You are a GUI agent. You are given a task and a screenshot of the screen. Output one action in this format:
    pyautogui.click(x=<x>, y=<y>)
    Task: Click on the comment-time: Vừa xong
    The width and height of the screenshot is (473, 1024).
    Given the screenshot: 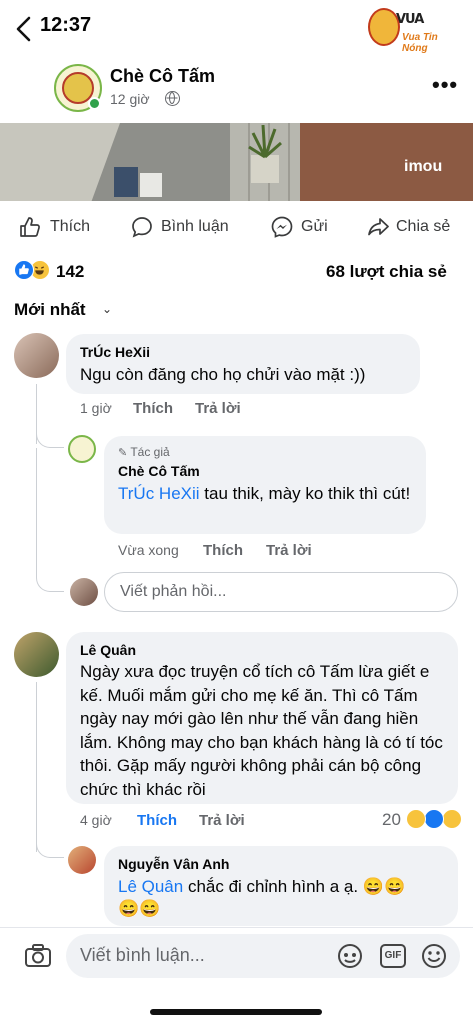 What is the action you would take?
    pyautogui.click(x=148, y=550)
    